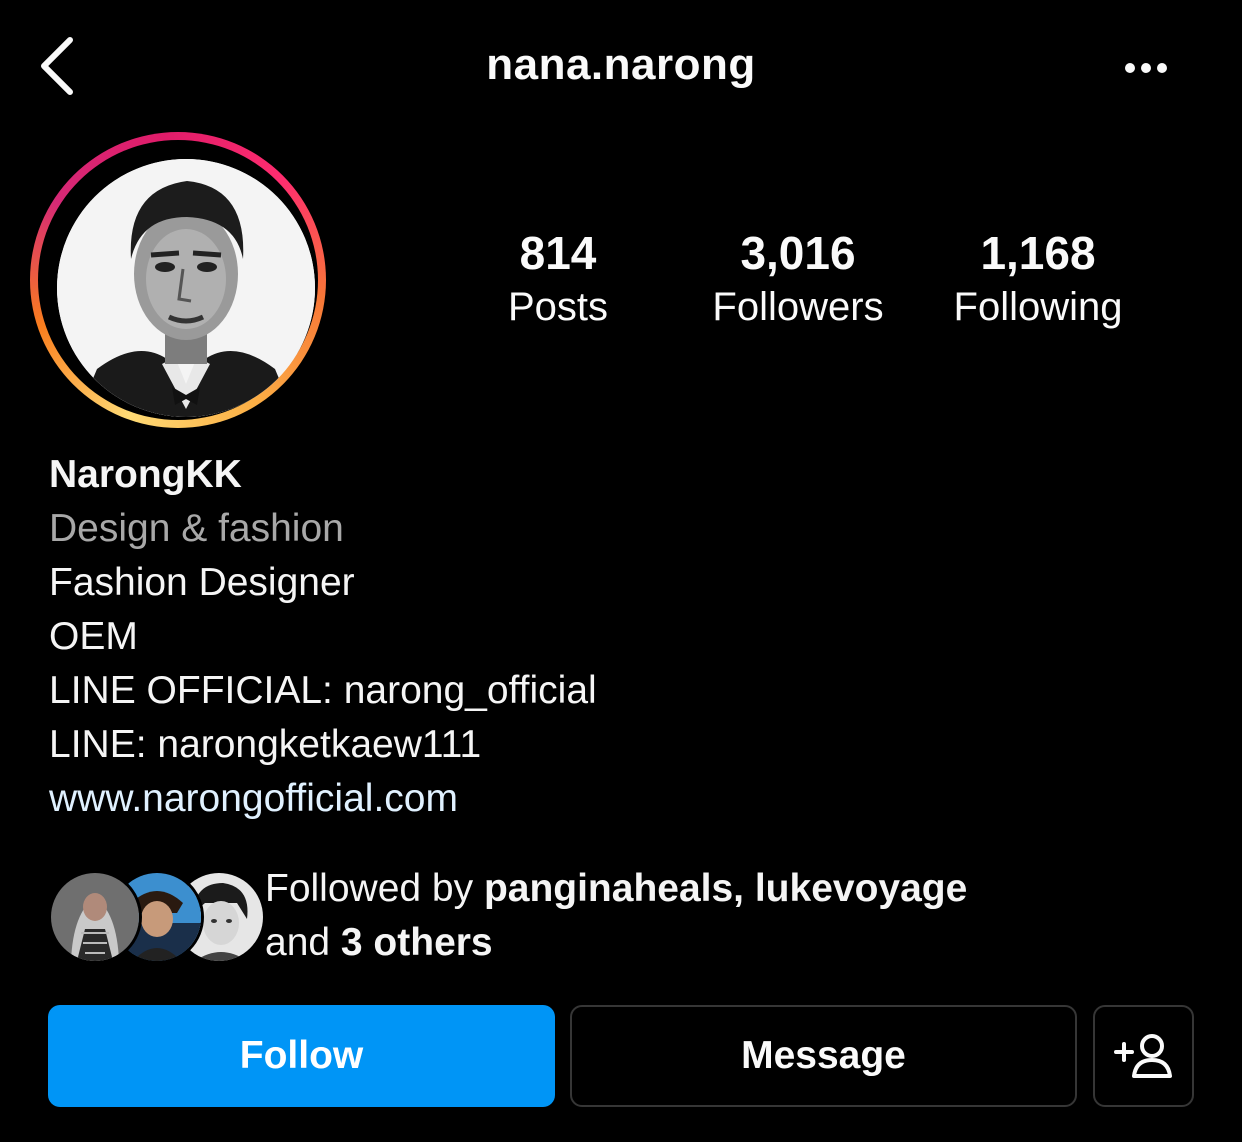 The image size is (1242, 1142). What do you see at coordinates (621, 64) in the screenshot?
I see `profile-username-title: nana.narong` at bounding box center [621, 64].